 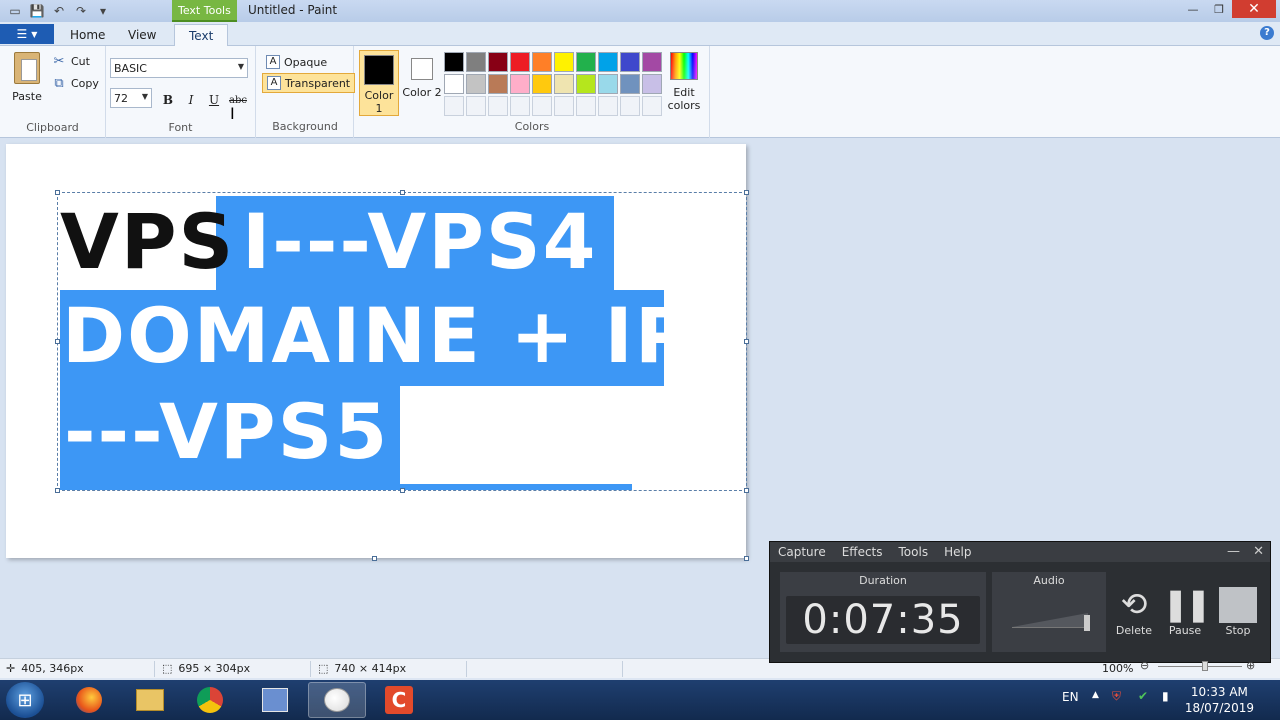 What do you see at coordinates (1070, 697) in the screenshot?
I see `language-indicator: EN` at bounding box center [1070, 697].